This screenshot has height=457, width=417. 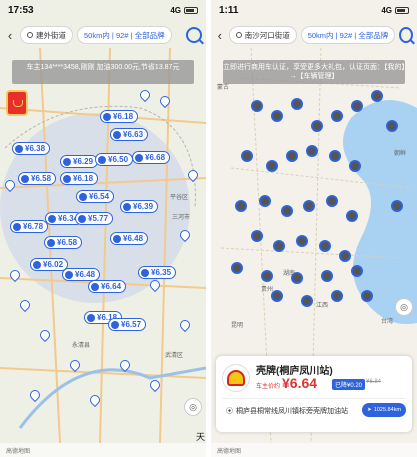 I want to click on status-time: 1:11, so click(x=229, y=10).